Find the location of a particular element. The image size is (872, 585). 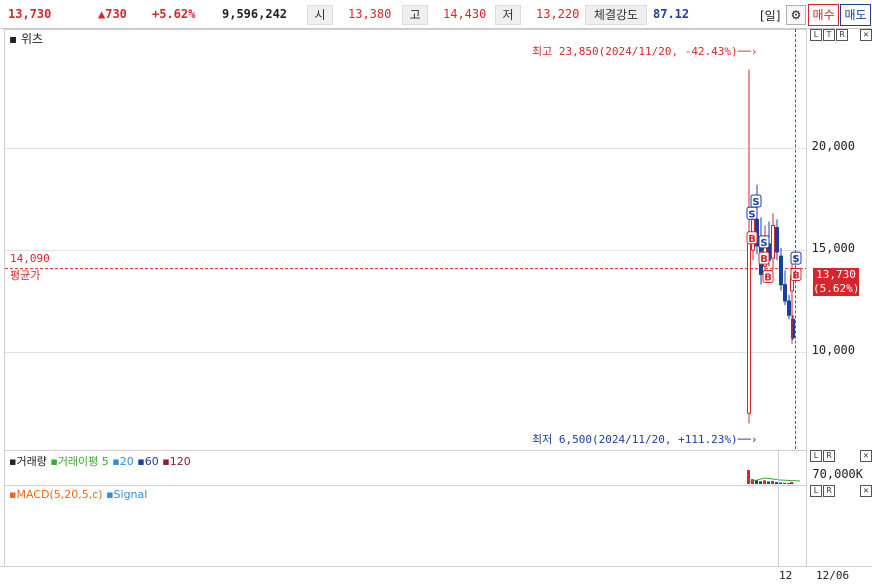

current-price: 13,730 is located at coordinates (30, 14).